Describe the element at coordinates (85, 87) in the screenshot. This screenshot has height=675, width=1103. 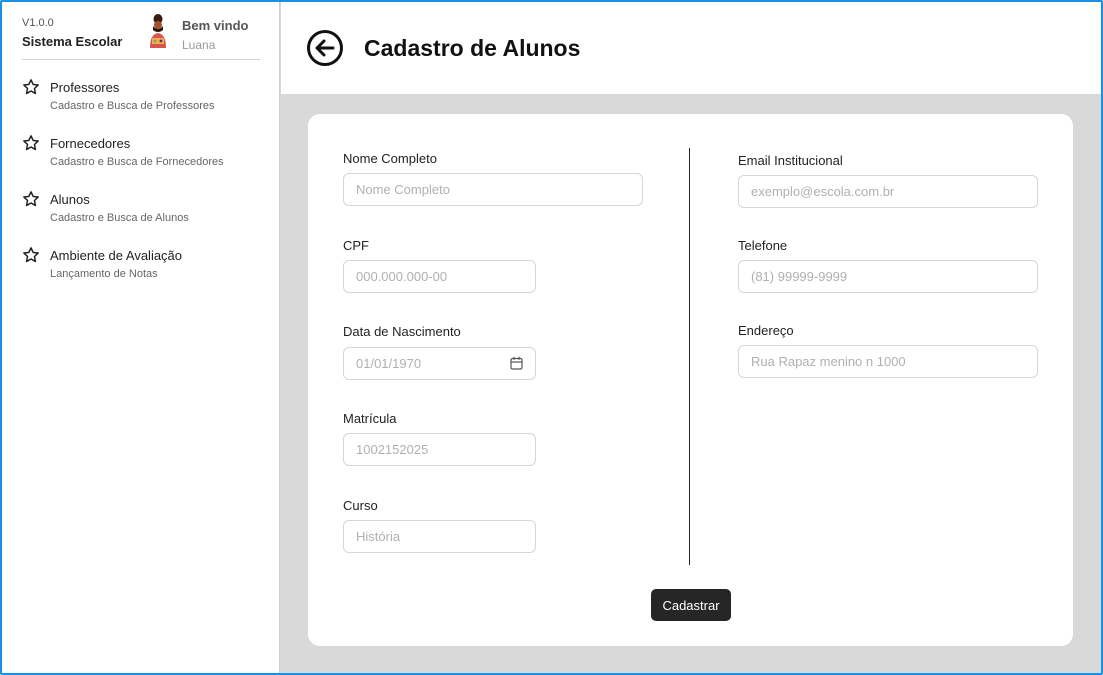
I see `sidebar-item-label: Professores` at that location.